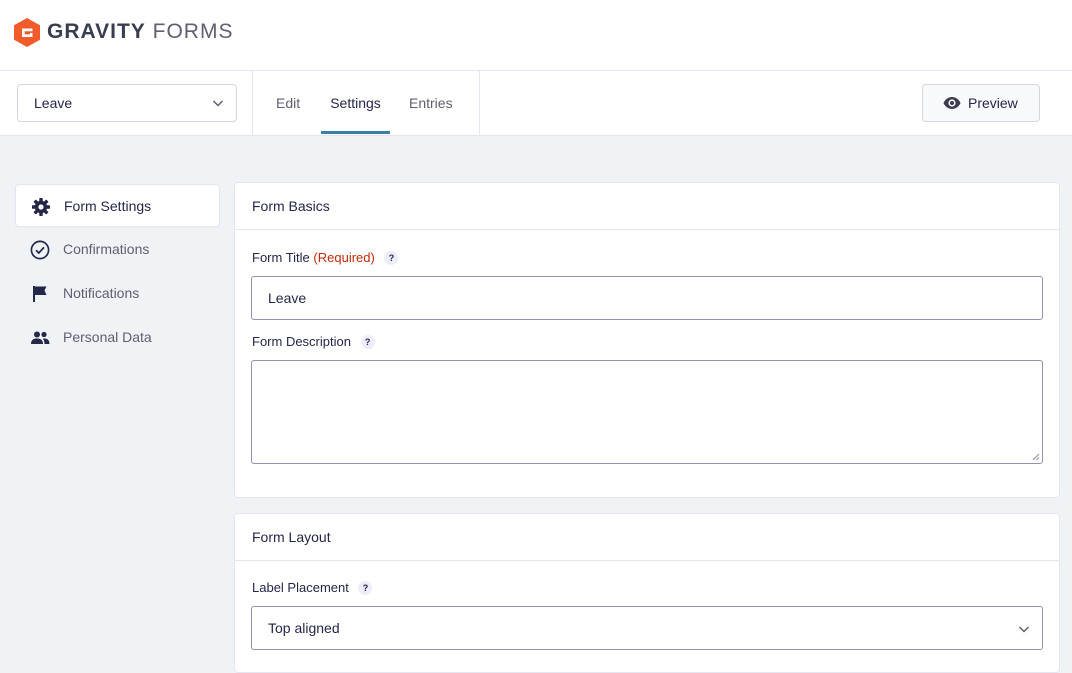  I want to click on brand-name-bold: GRAVITY, so click(96, 31).